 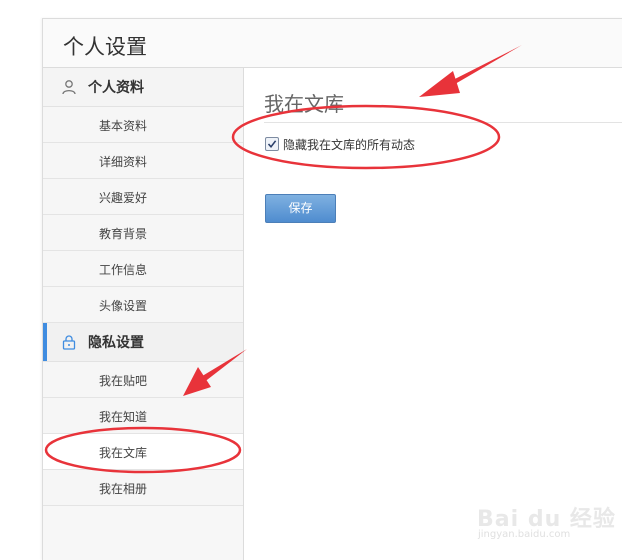 I want to click on arrow-to-title, so click(x=470, y=71).